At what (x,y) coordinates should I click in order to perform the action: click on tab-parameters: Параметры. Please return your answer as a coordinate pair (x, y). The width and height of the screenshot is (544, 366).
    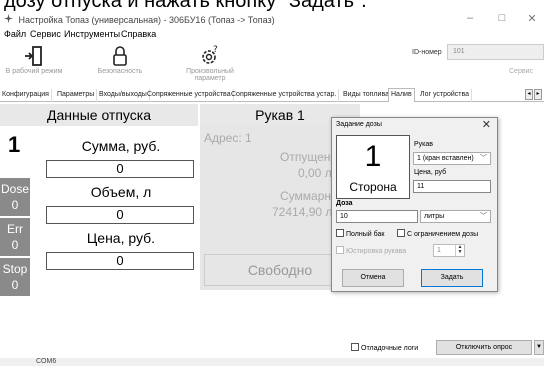
    Looking at the image, I should click on (76, 95).